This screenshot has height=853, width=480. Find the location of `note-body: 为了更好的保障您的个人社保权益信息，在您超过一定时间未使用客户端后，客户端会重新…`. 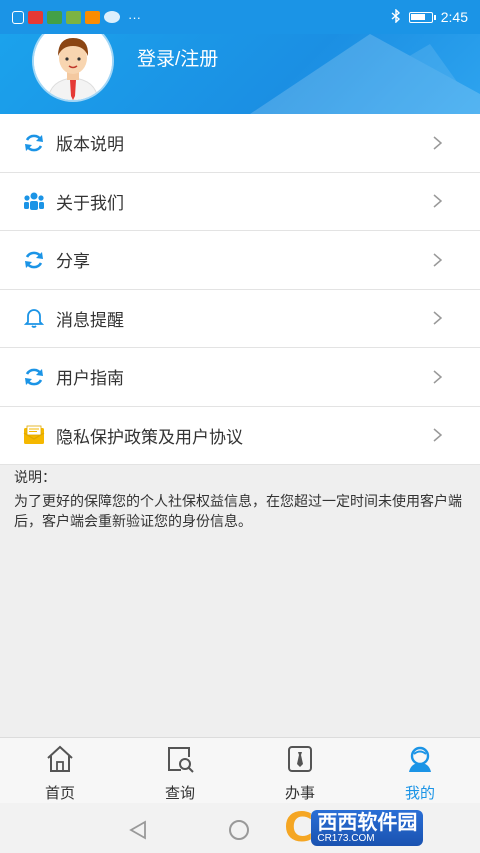

note-body: 为了更好的保障您的个人社保权益信息，在您超过一定时间未使用客户端后，客户端会重新… is located at coordinates (238, 511).